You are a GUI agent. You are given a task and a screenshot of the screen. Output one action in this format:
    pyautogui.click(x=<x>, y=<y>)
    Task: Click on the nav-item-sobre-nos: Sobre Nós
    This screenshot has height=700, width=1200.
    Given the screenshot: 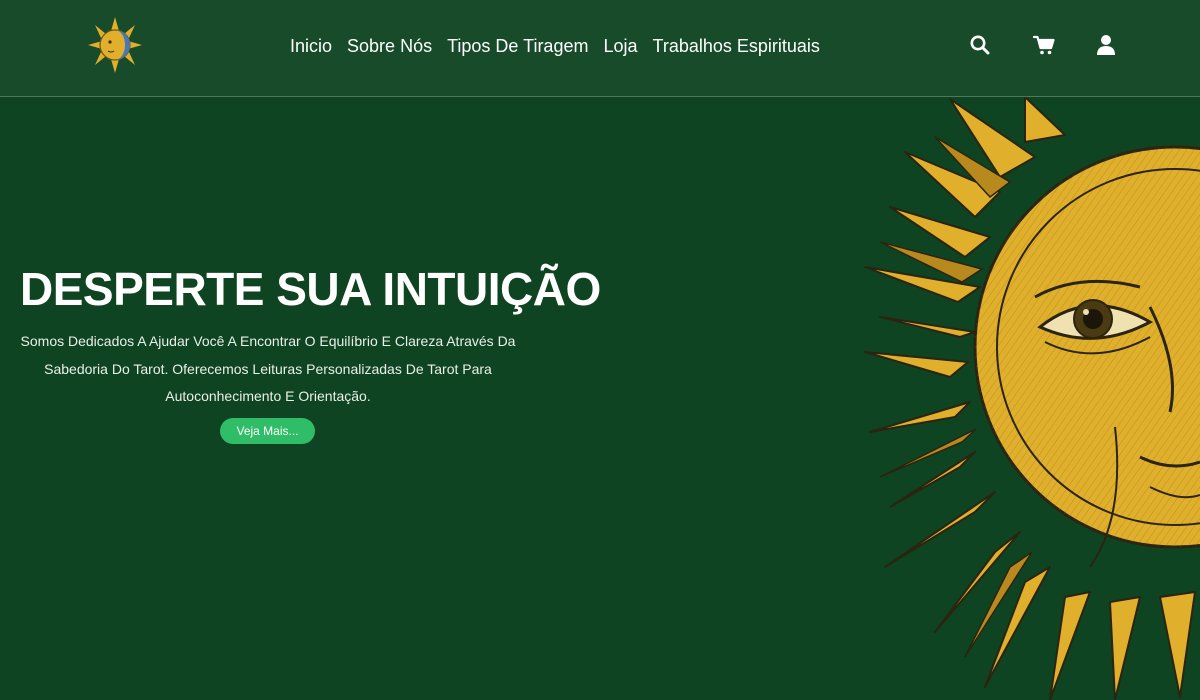 What is the action you would take?
    pyautogui.click(x=389, y=46)
    